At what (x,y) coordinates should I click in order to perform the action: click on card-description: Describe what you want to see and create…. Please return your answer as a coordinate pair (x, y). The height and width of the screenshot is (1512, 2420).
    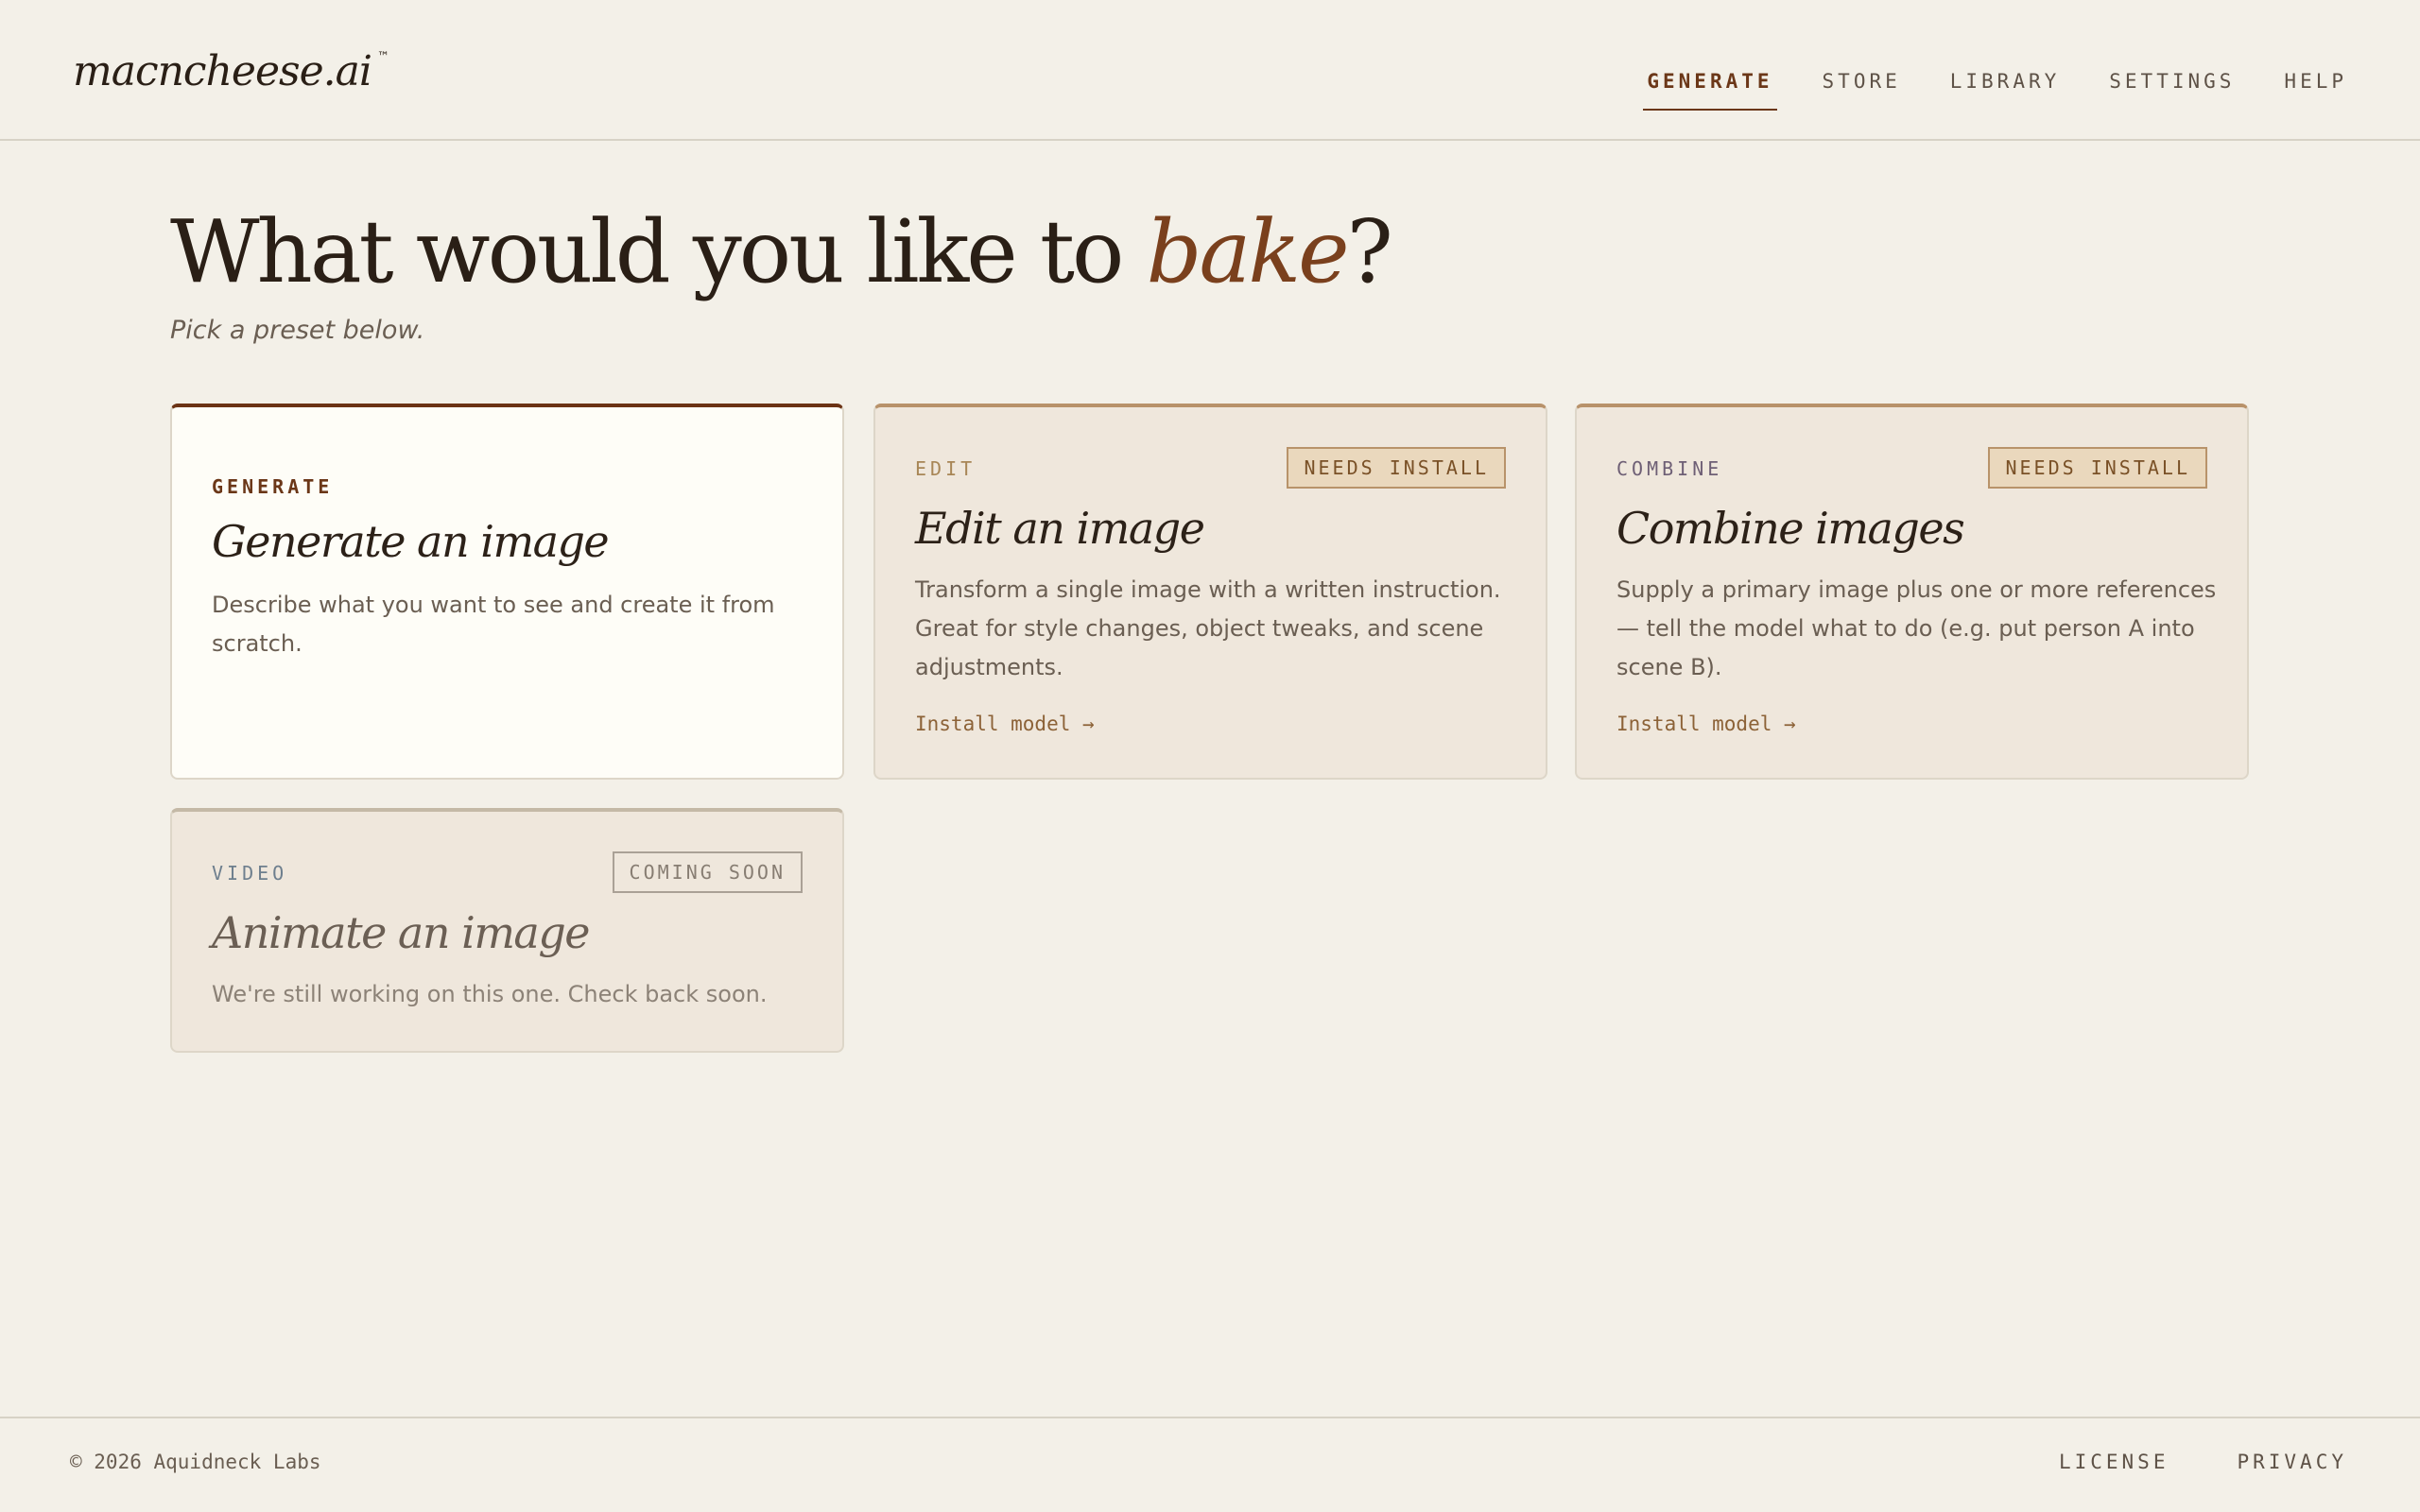
    Looking at the image, I should click on (494, 624).